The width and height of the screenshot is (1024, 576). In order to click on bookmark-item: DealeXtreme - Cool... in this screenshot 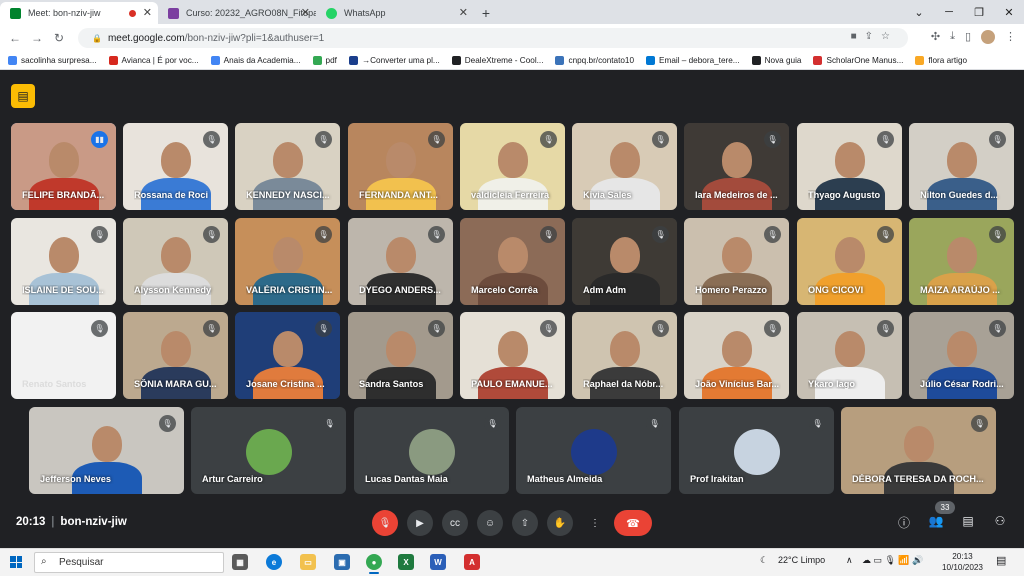, I will do `click(497, 60)`.